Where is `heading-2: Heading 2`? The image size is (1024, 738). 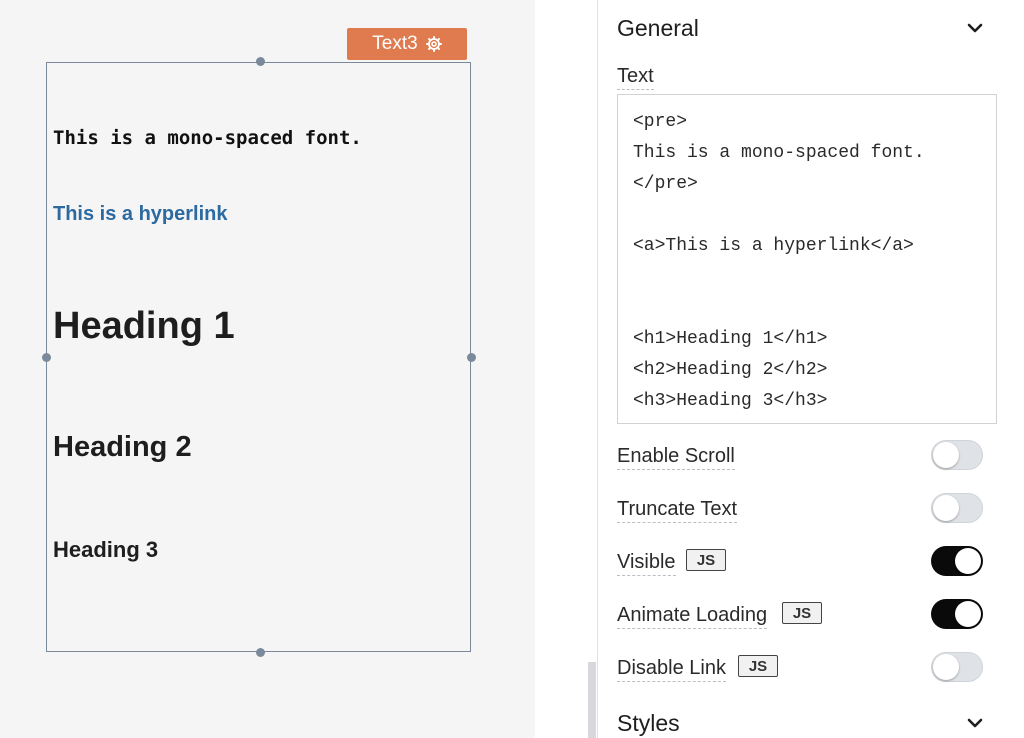
heading-2: Heading 2 is located at coordinates (122, 447).